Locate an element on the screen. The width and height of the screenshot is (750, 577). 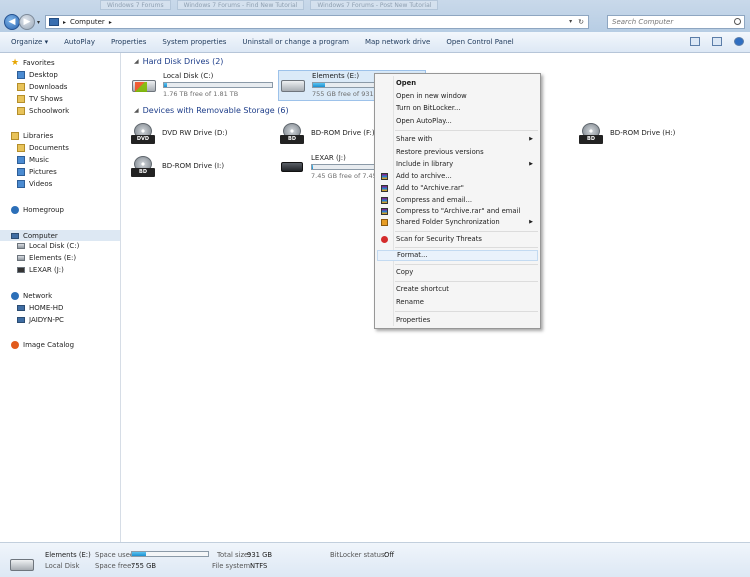
drive-bd-rom-f: BD BD-ROM Drive (F:) is located at coordinates (327, 134).